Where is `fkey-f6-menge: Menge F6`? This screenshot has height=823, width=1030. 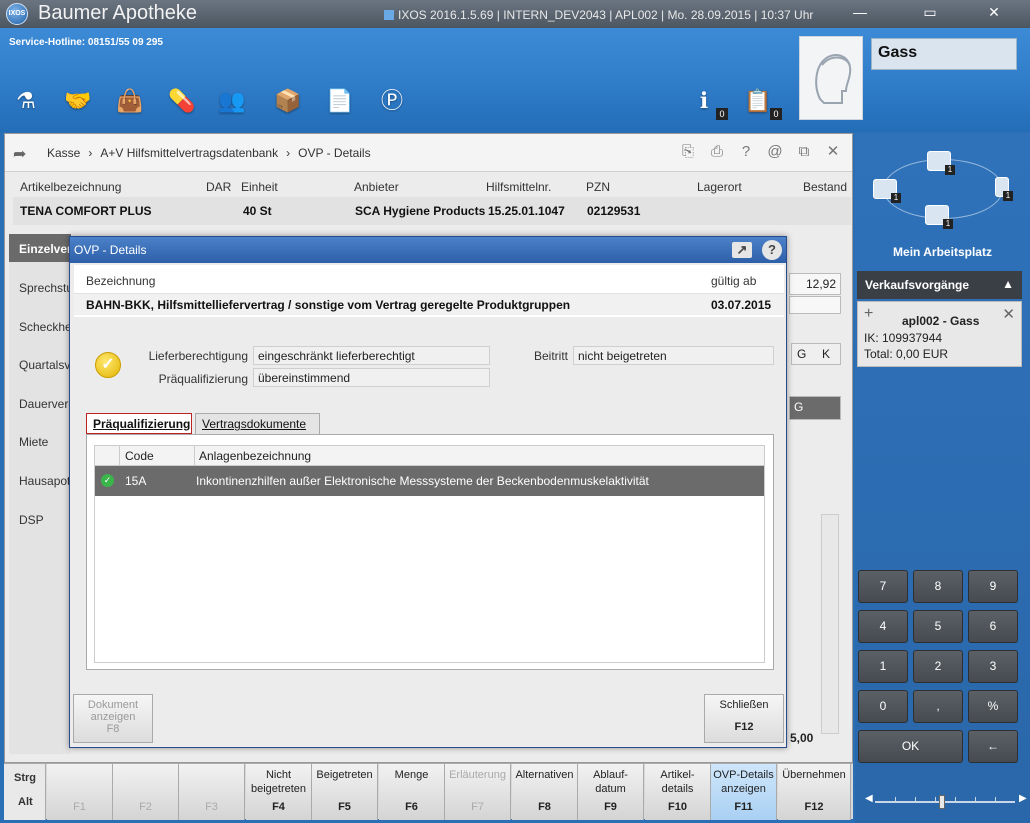 fkey-f6-menge: Menge F6 is located at coordinates (412, 792).